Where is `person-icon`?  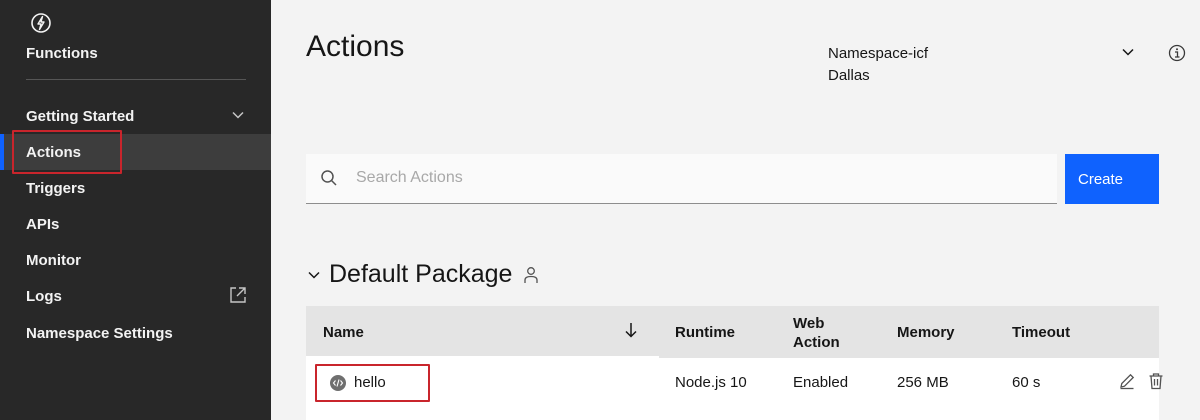
person-icon is located at coordinates (531, 275).